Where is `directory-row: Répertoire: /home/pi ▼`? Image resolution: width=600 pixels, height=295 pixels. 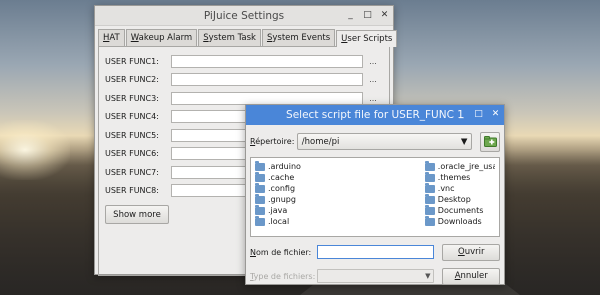
directory-row: Répertoire: /home/pi ▼ is located at coordinates (375, 139).